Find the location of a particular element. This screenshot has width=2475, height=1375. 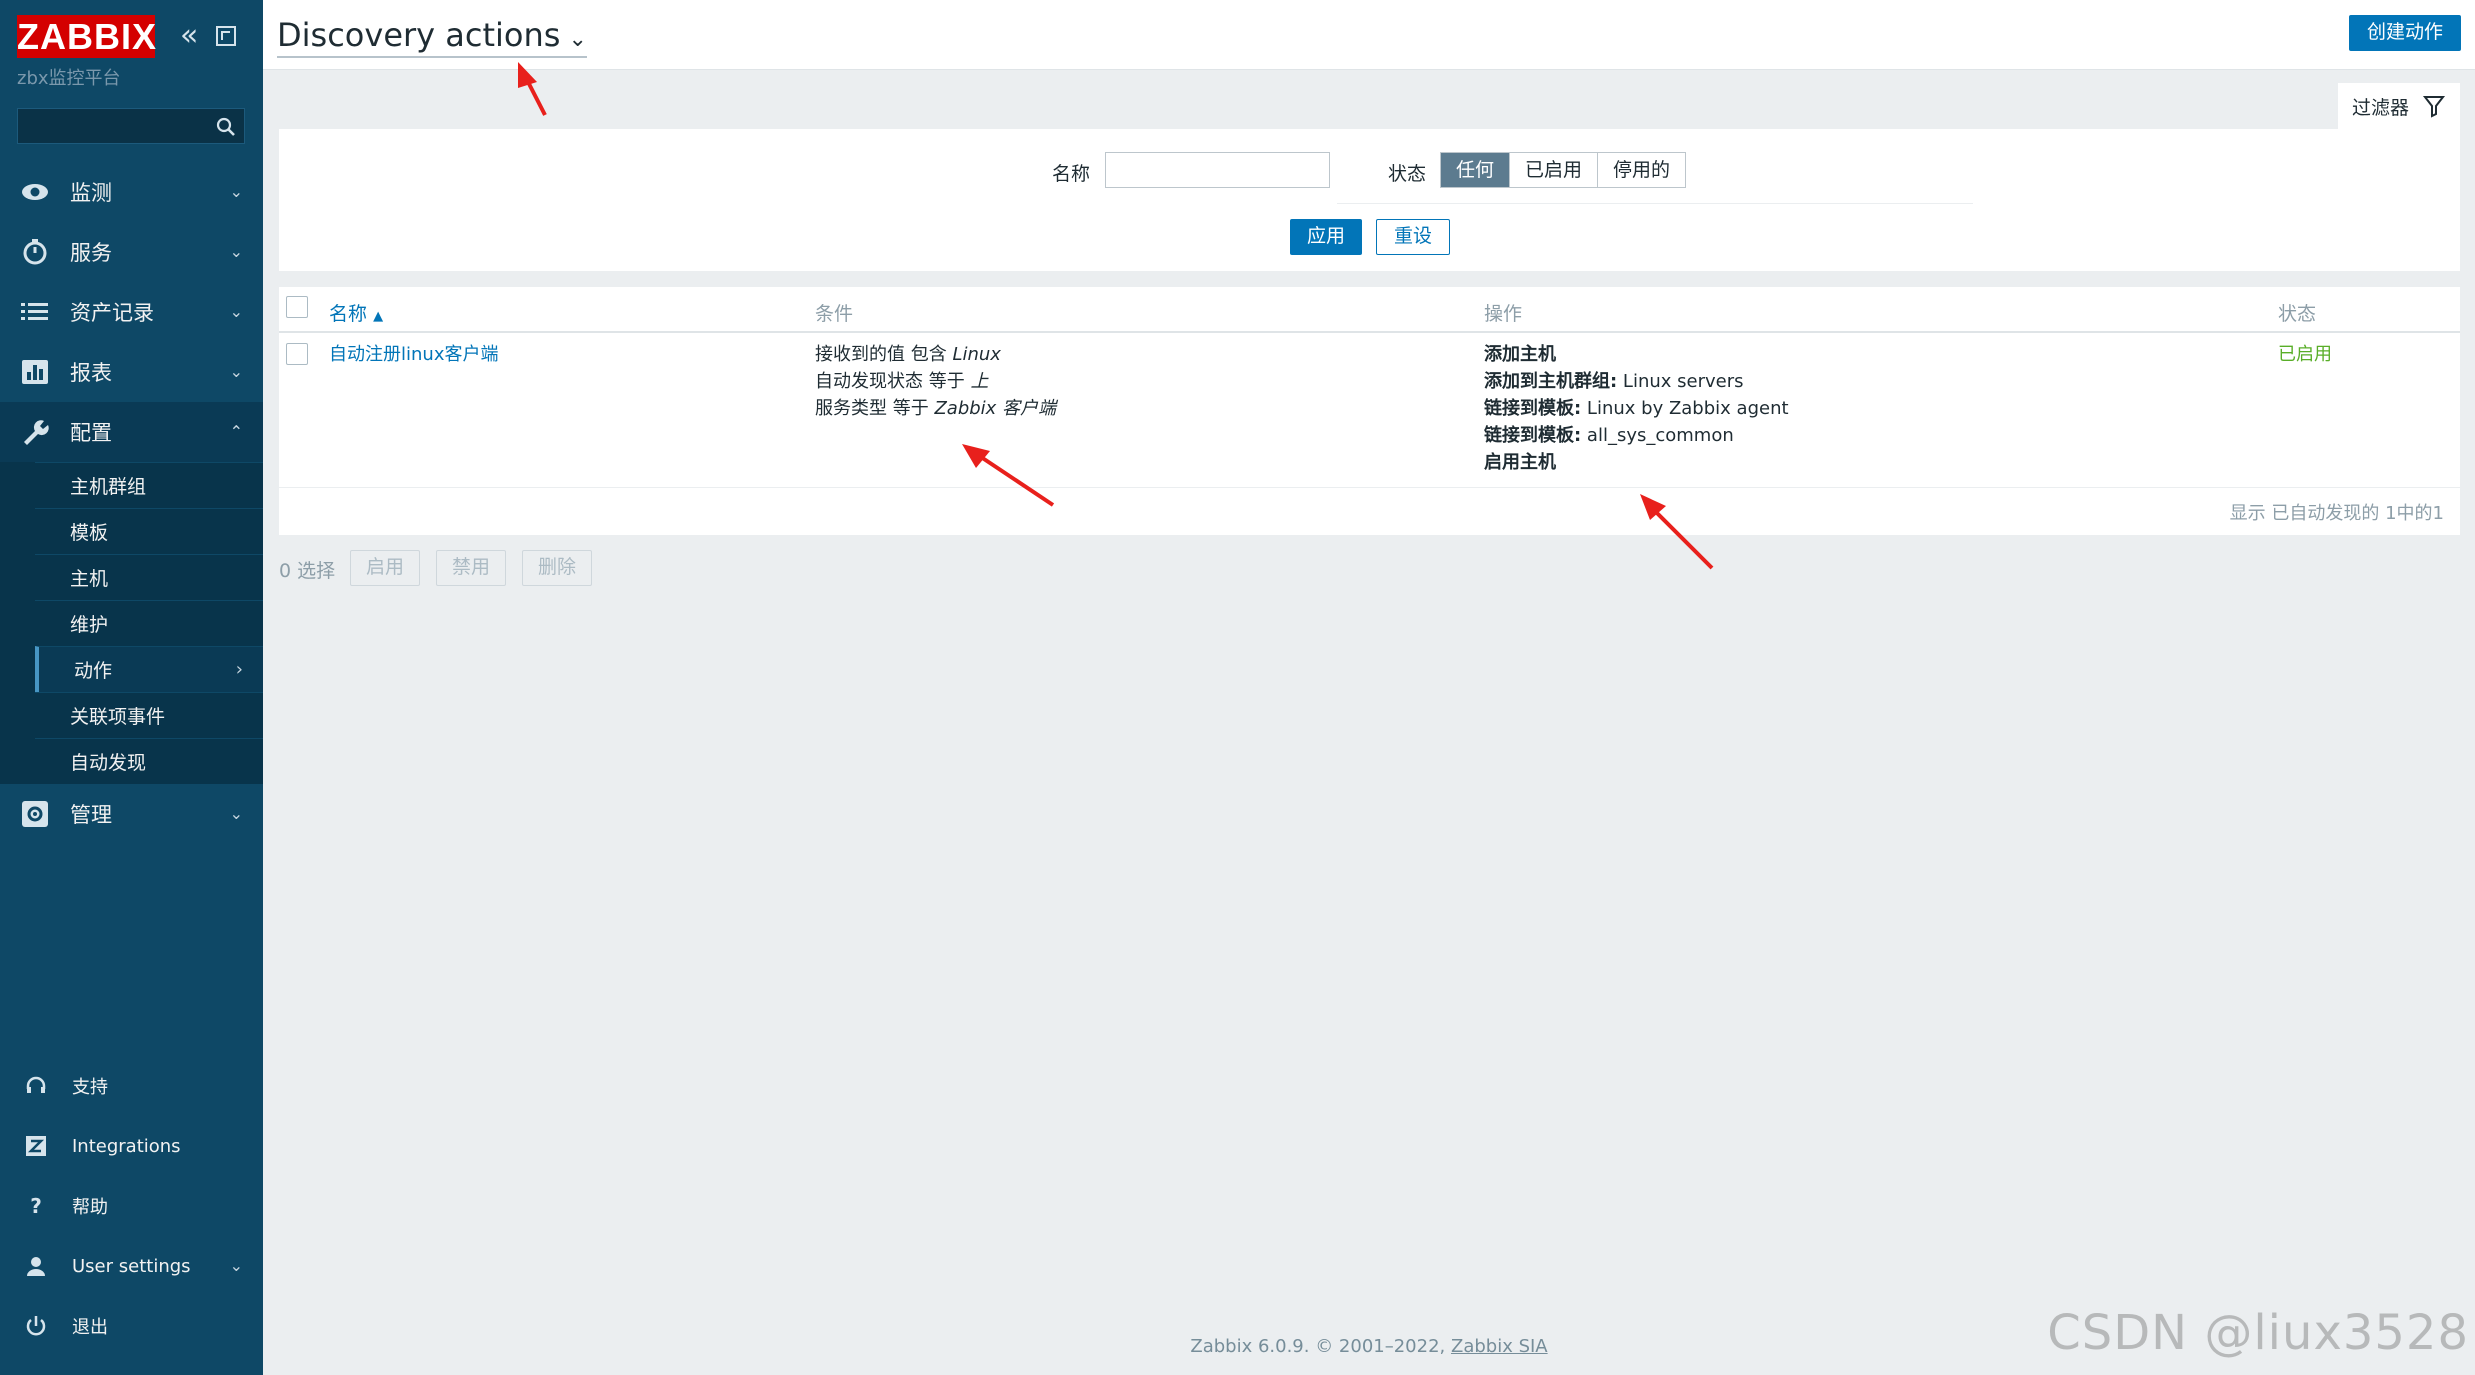

column-header-name-label: 名称 is located at coordinates (348, 314).